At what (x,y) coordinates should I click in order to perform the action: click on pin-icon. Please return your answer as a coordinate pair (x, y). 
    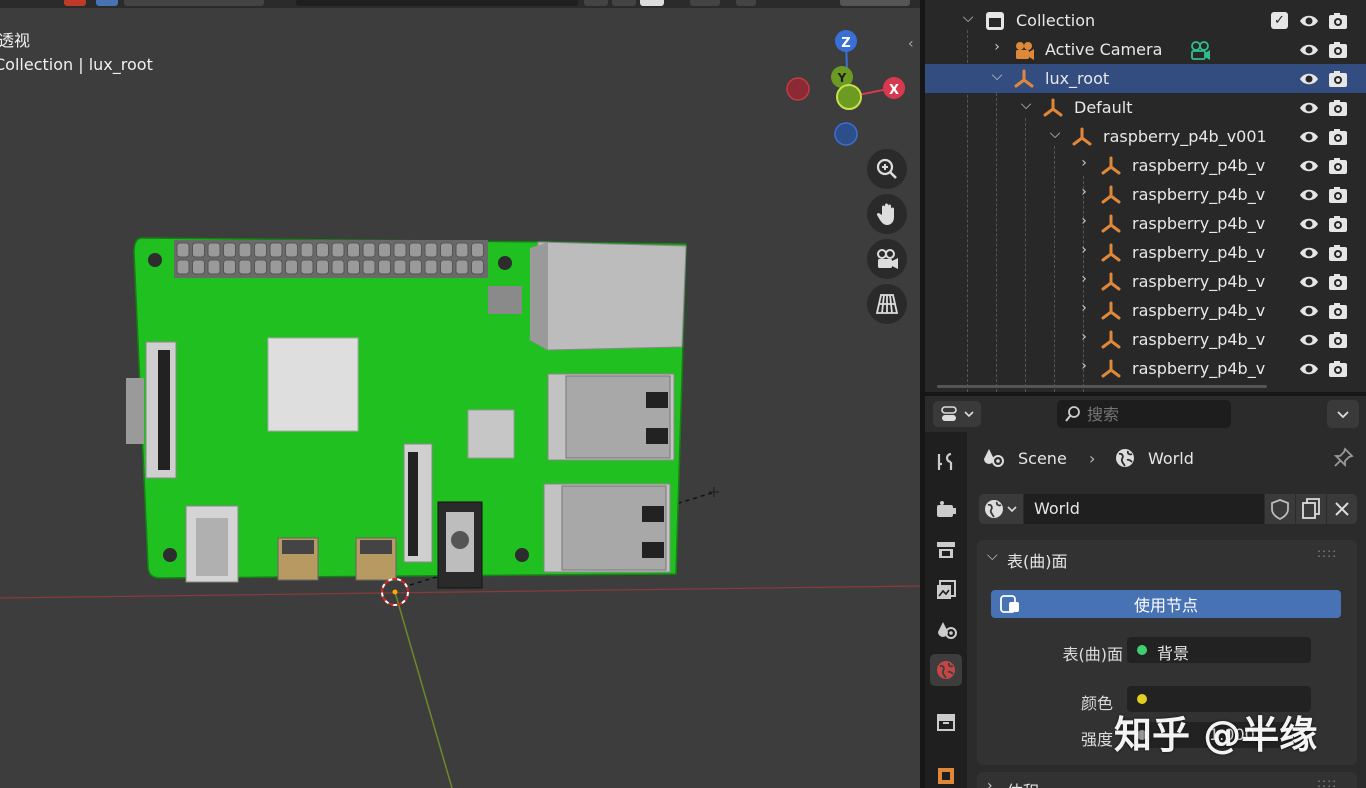
    Looking at the image, I should click on (1343, 458).